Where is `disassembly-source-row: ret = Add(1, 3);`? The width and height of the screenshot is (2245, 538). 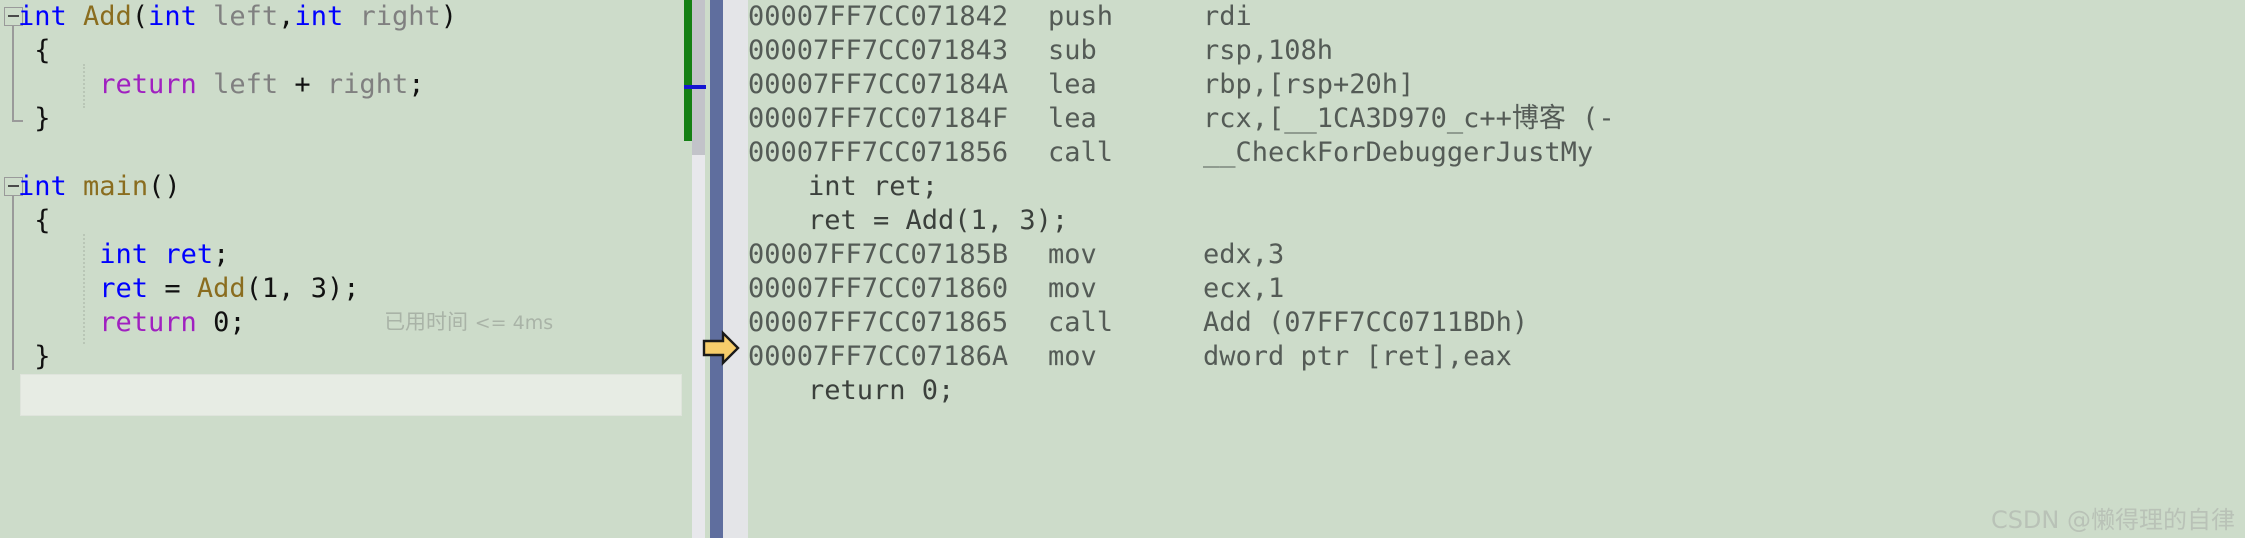 disassembly-source-row: ret = Add(1, 3); is located at coordinates (1496, 221).